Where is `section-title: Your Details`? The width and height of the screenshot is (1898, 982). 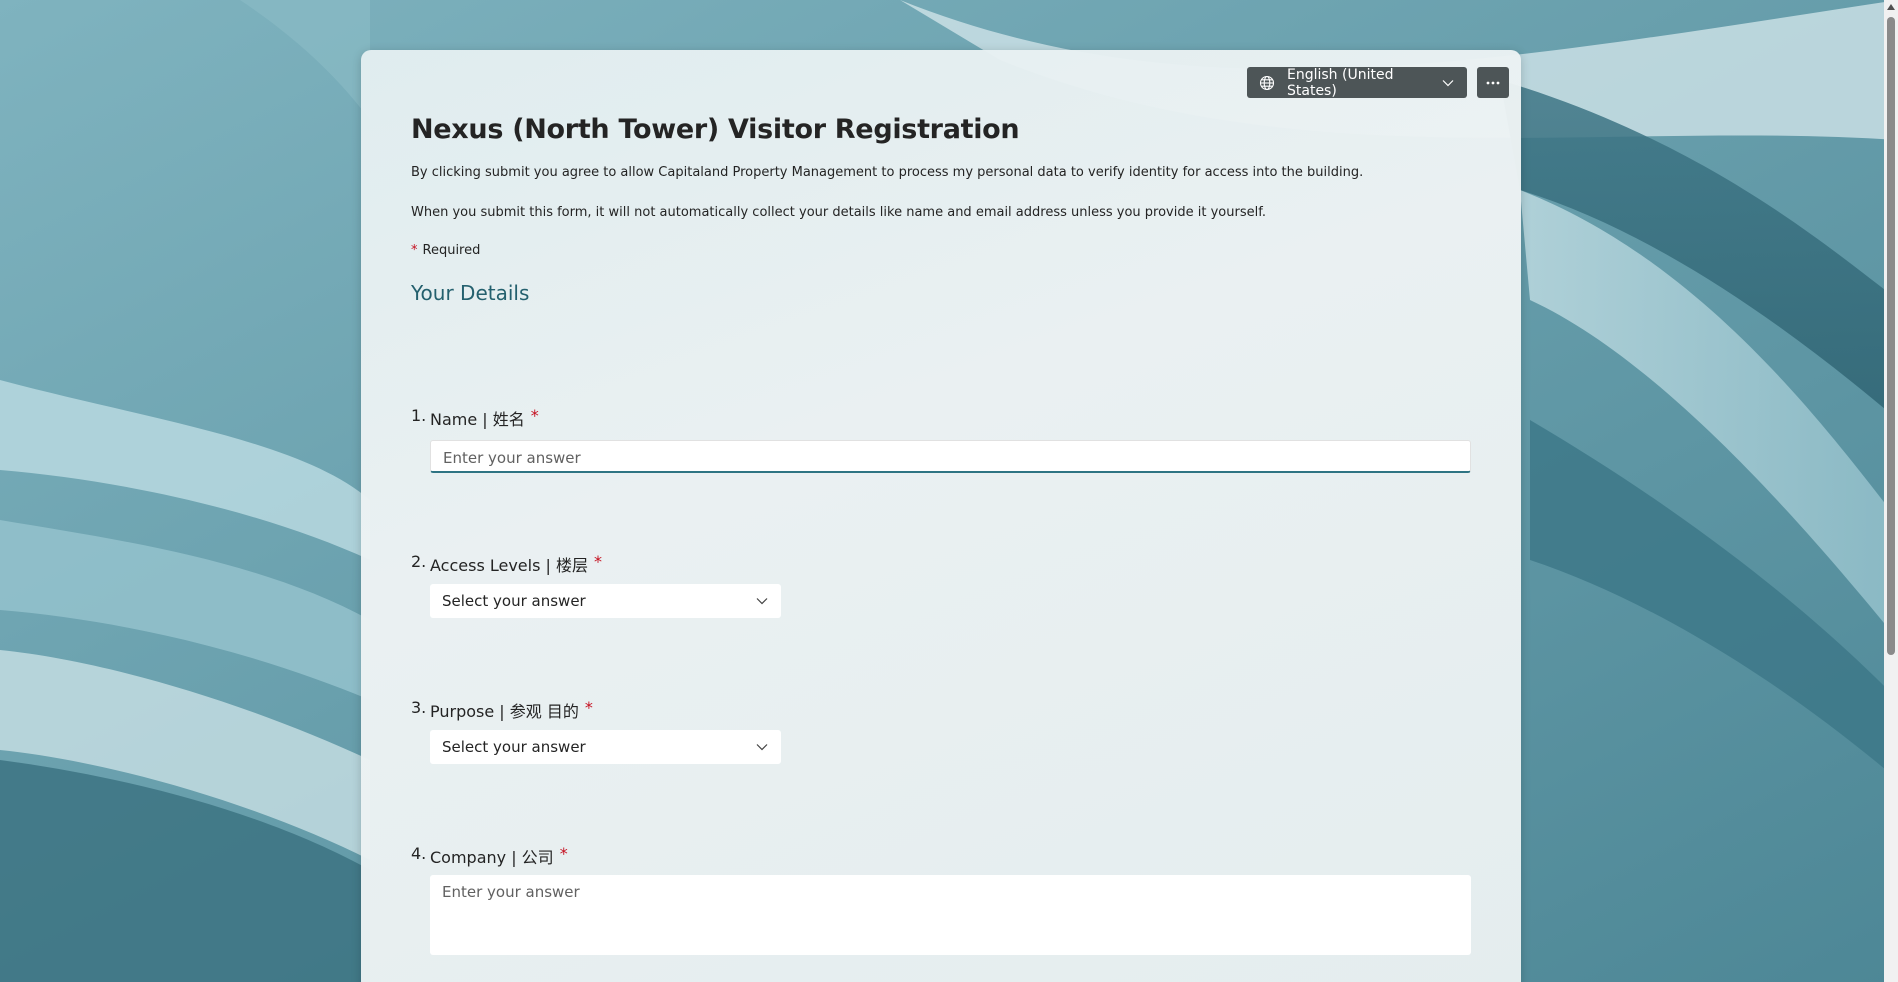
section-title: Your Details is located at coordinates (470, 293).